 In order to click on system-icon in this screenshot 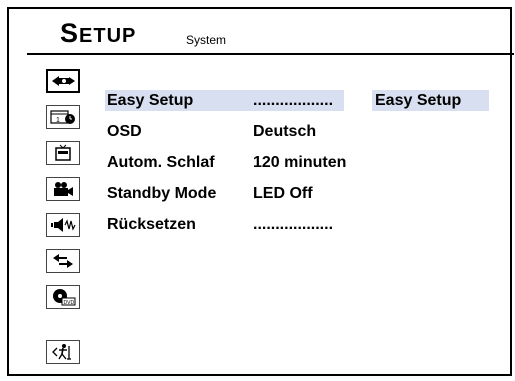, I will do `click(63, 81)`.